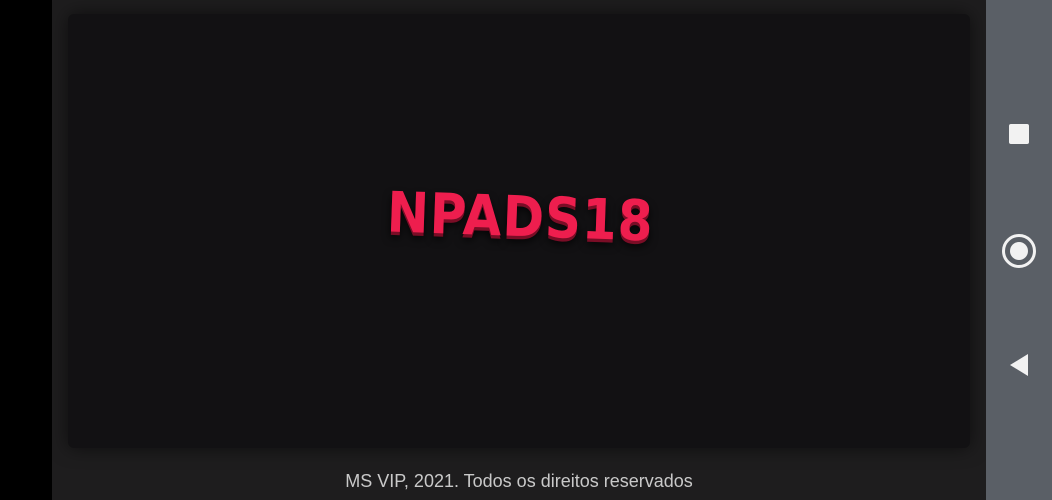  I want to click on triangle-back-icon, so click(1019, 365).